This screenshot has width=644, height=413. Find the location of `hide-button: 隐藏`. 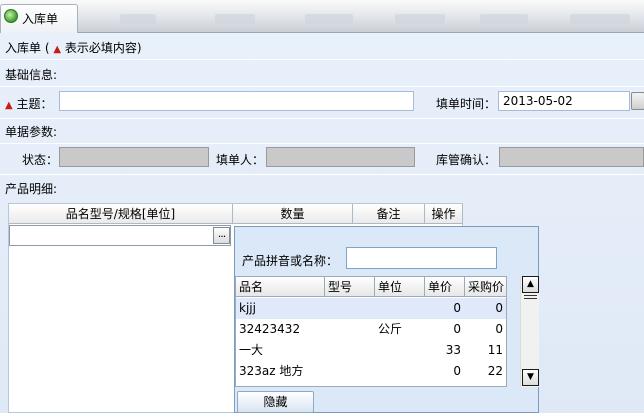

hide-button: 隐藏 is located at coordinates (275, 402).